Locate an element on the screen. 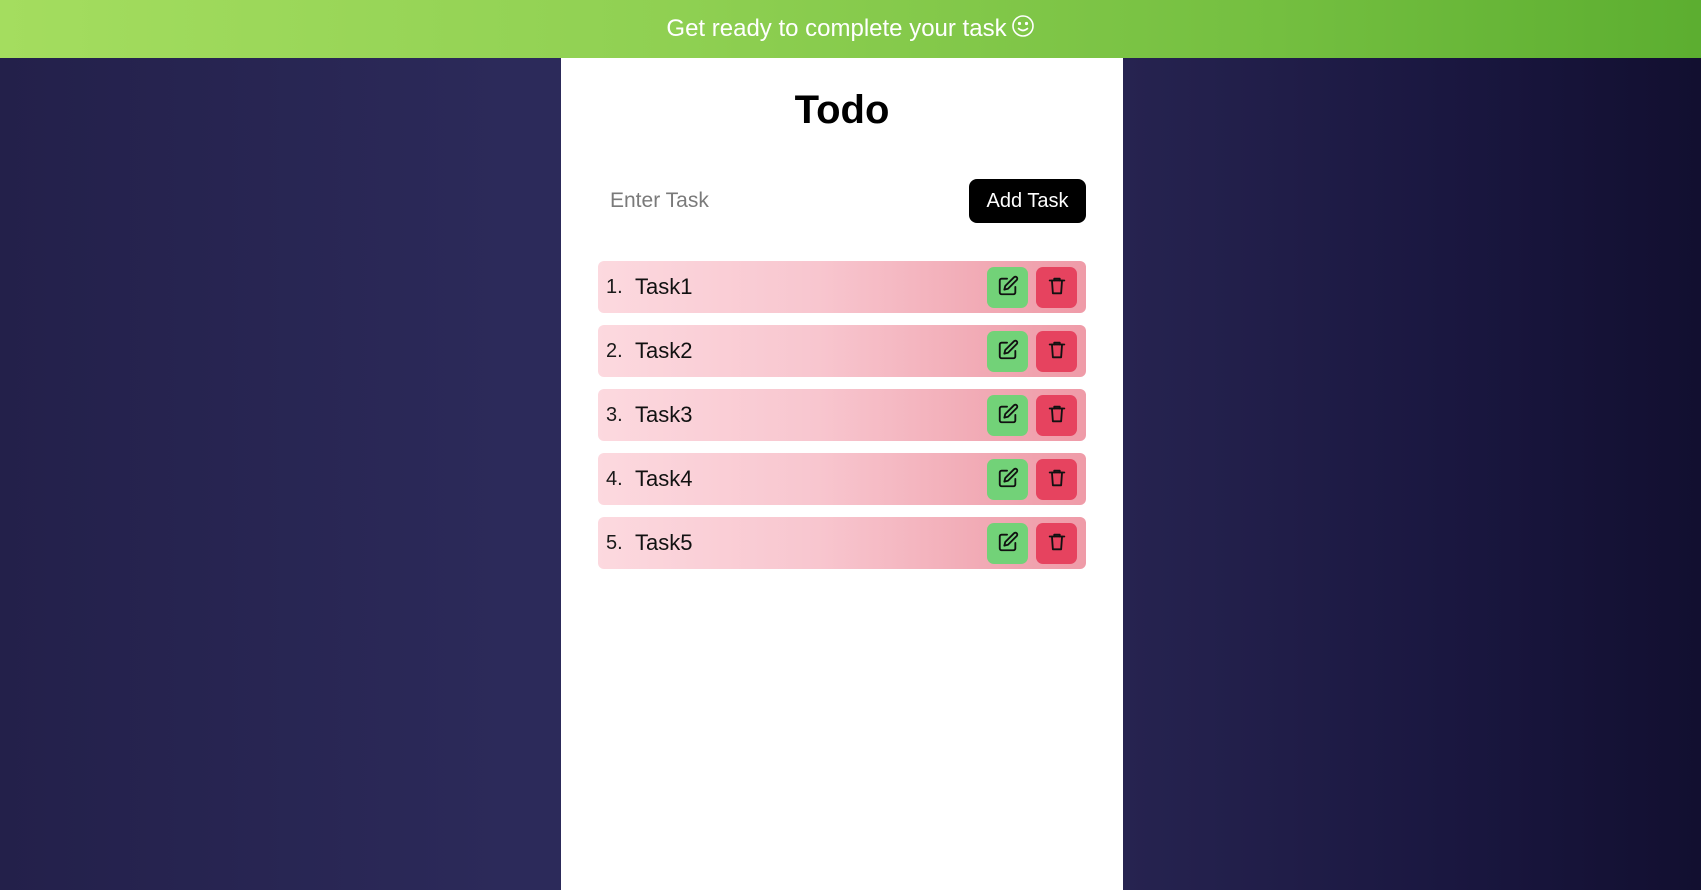 This screenshot has height=890, width=1701. top-banner: Get ready to complete your task is located at coordinates (850, 29).